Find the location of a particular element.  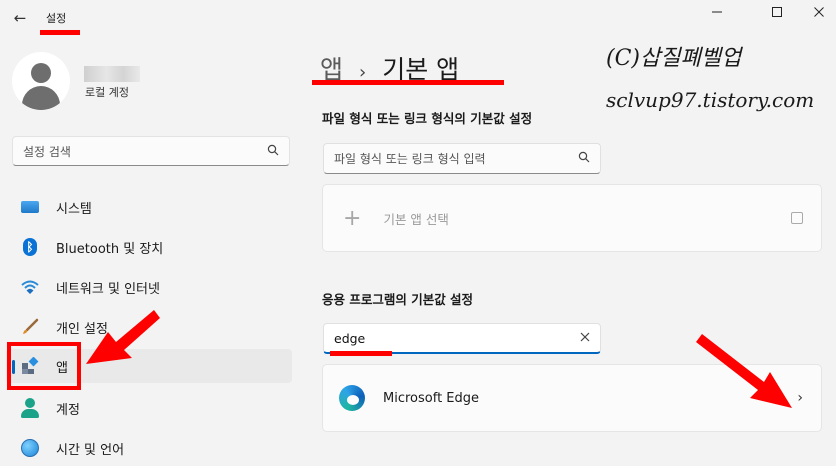

external-link-icon is located at coordinates (797, 218).